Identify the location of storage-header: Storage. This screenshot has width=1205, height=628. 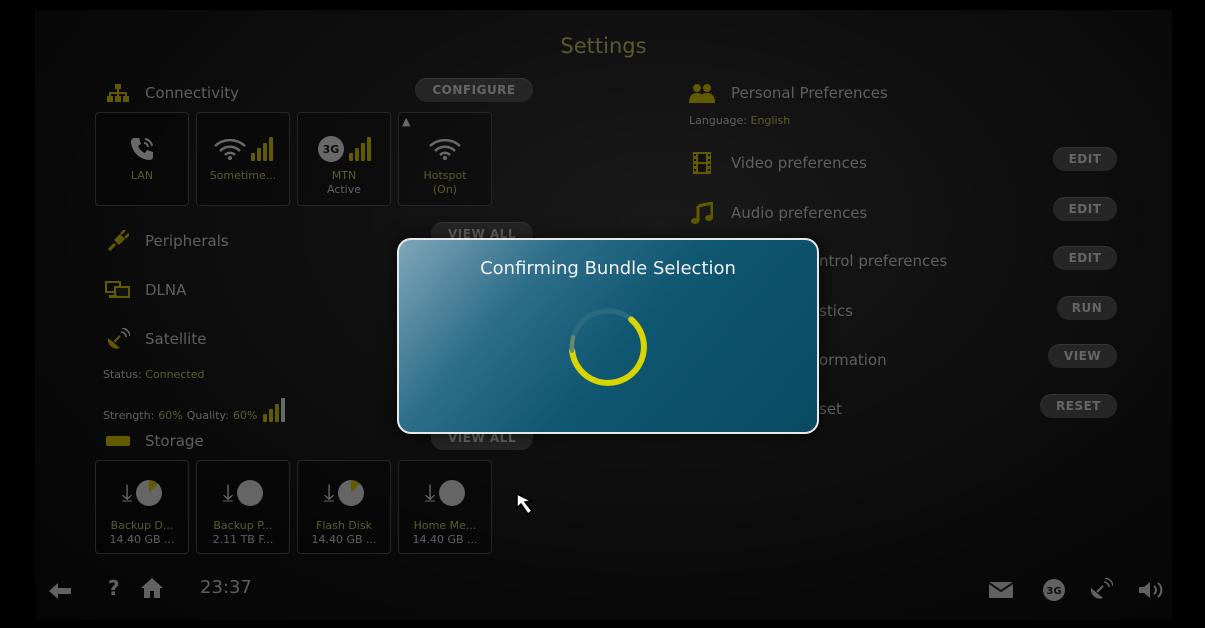
(154, 441).